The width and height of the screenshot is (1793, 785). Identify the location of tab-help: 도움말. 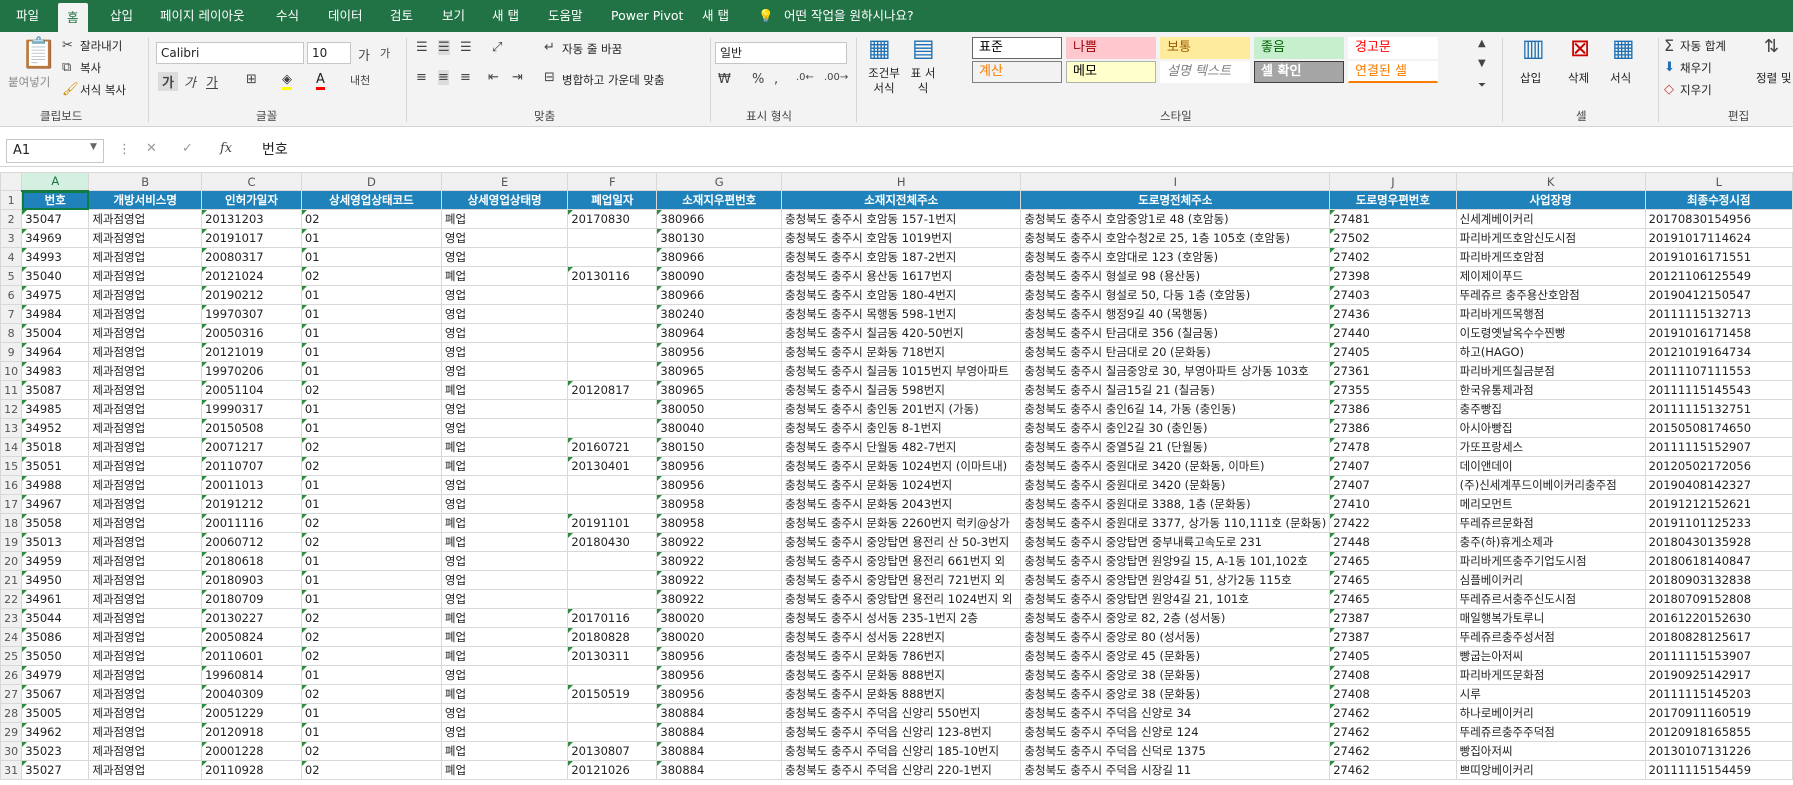
(565, 16).